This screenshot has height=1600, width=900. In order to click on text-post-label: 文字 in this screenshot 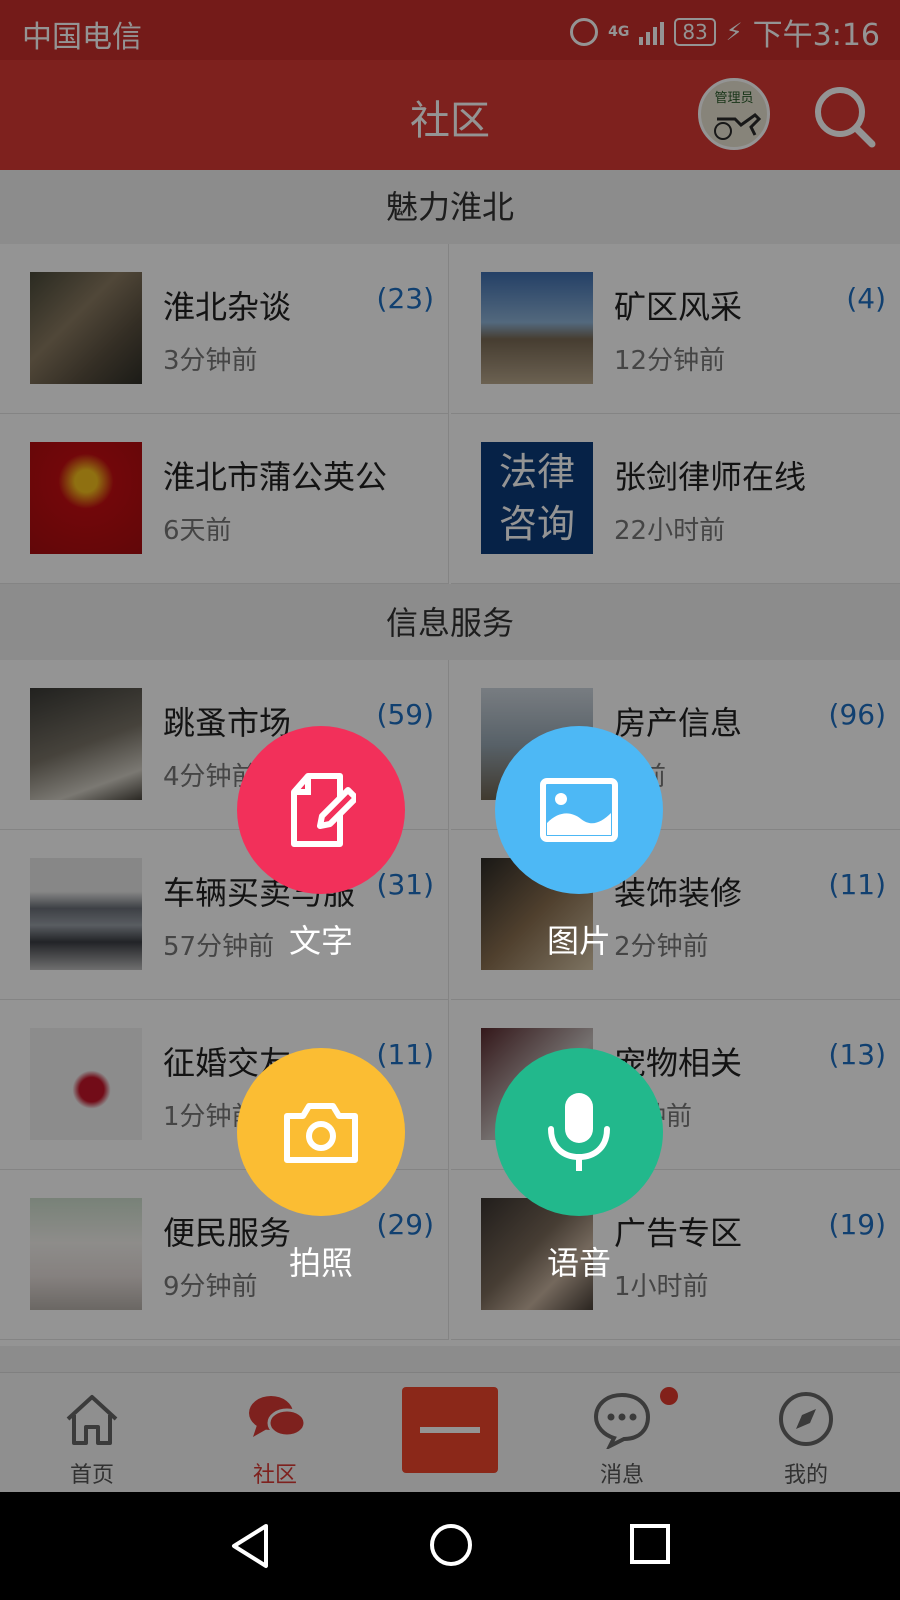, I will do `click(320, 941)`.